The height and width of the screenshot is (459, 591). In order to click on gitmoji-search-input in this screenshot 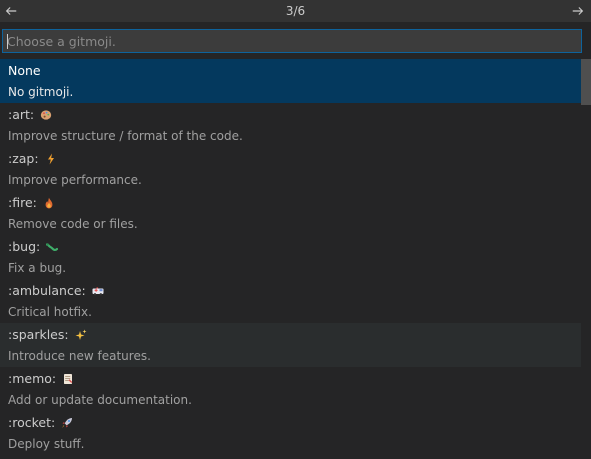, I will do `click(292, 41)`.